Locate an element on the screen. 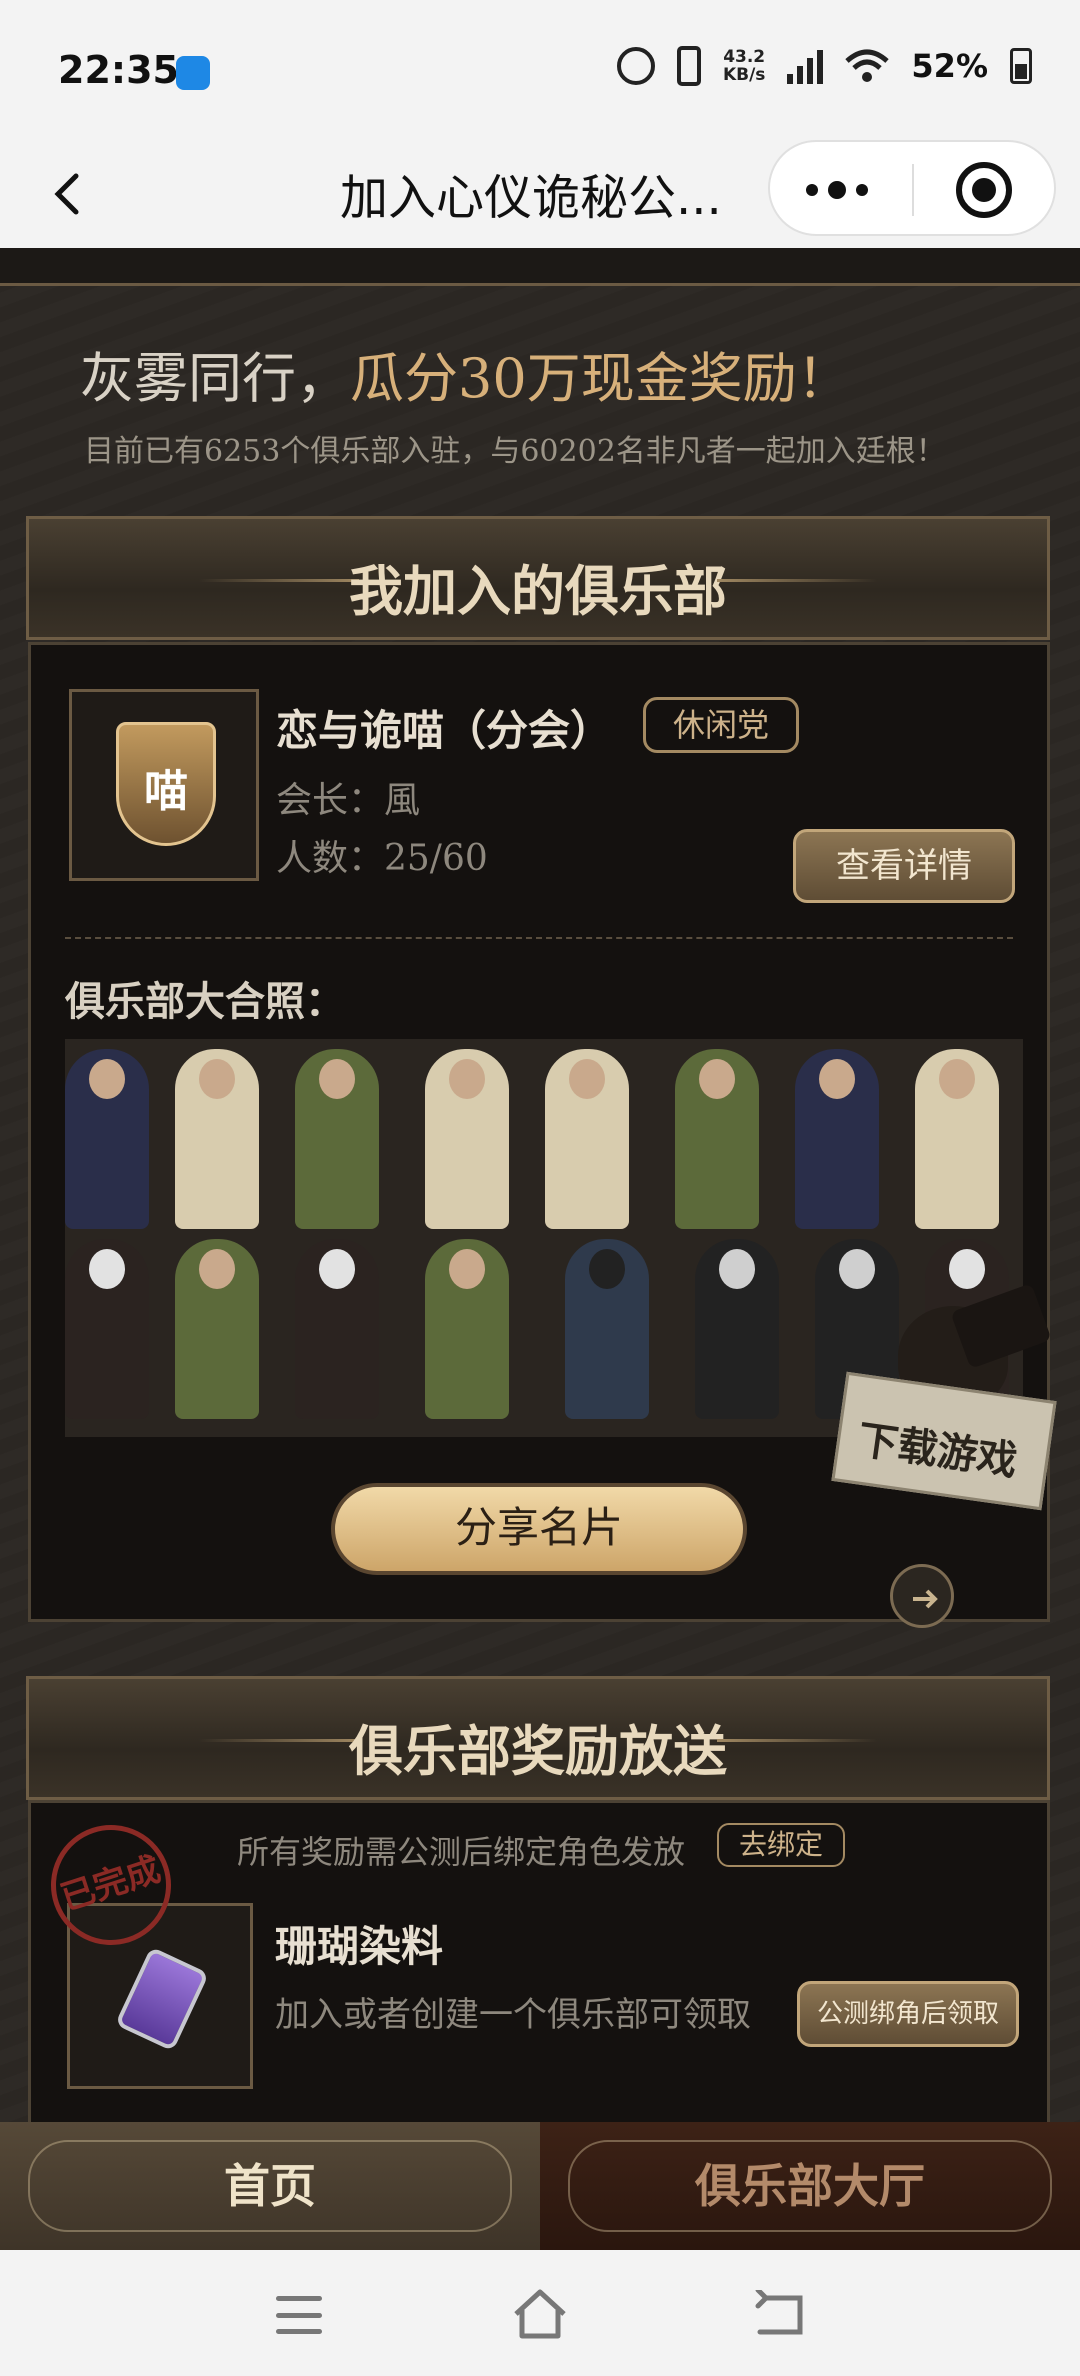  status-bar: 22:35 43.2 KB/s 52% is located at coordinates (540, 70).